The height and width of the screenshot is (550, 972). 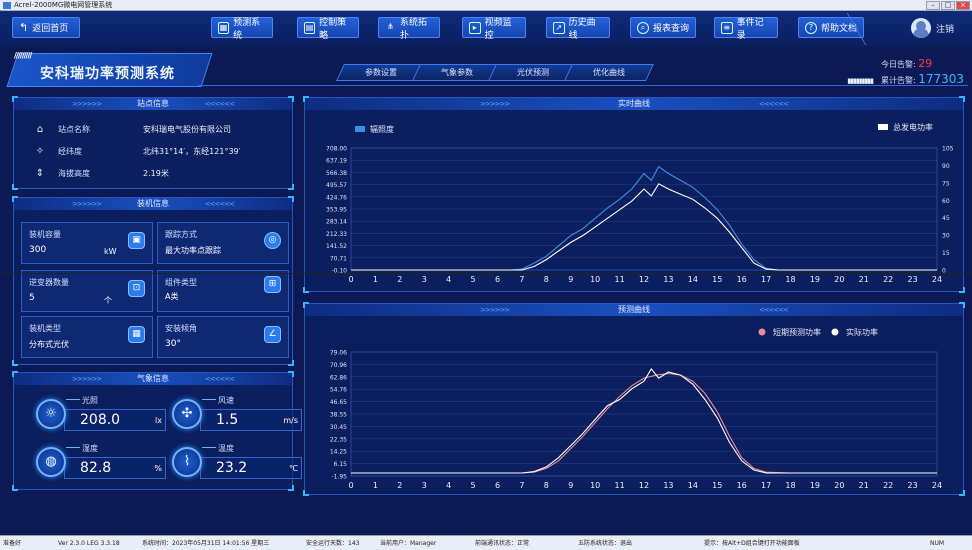 What do you see at coordinates (578, 29) in the screenshot?
I see `nav-history-button: ↗ 历史曲线` at bounding box center [578, 29].